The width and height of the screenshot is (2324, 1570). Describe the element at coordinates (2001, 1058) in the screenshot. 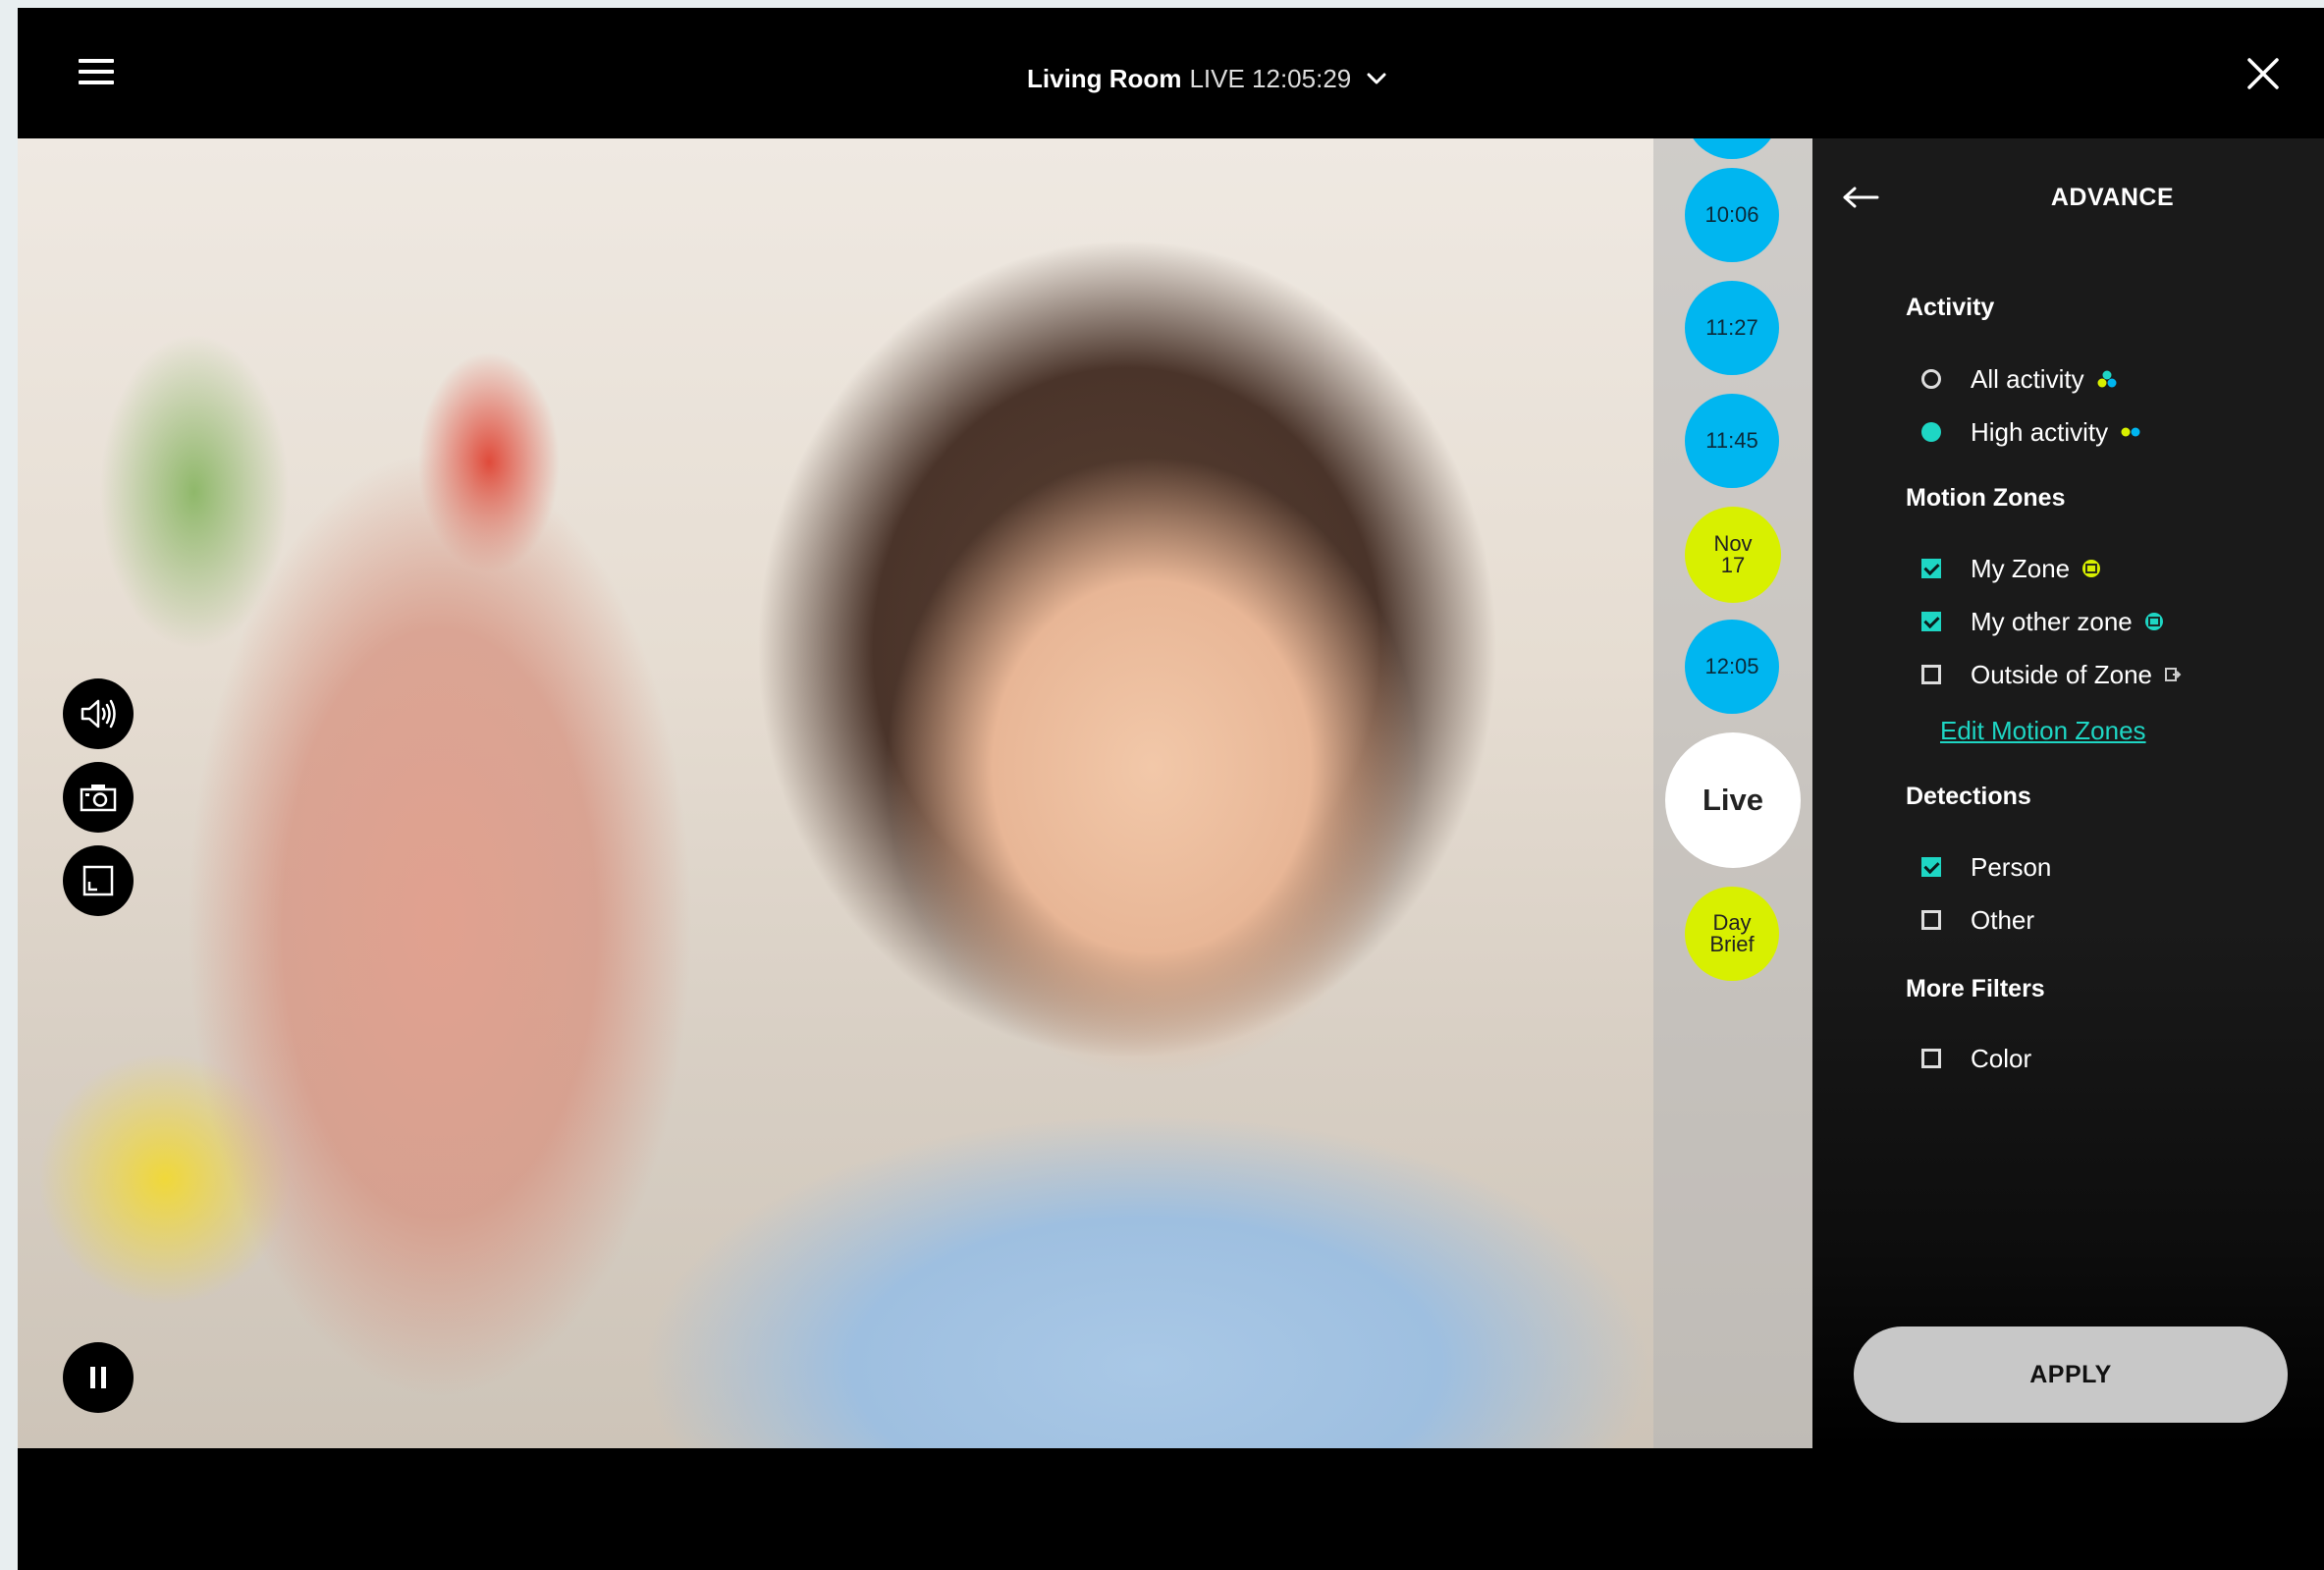

I see `color-label: Color` at that location.